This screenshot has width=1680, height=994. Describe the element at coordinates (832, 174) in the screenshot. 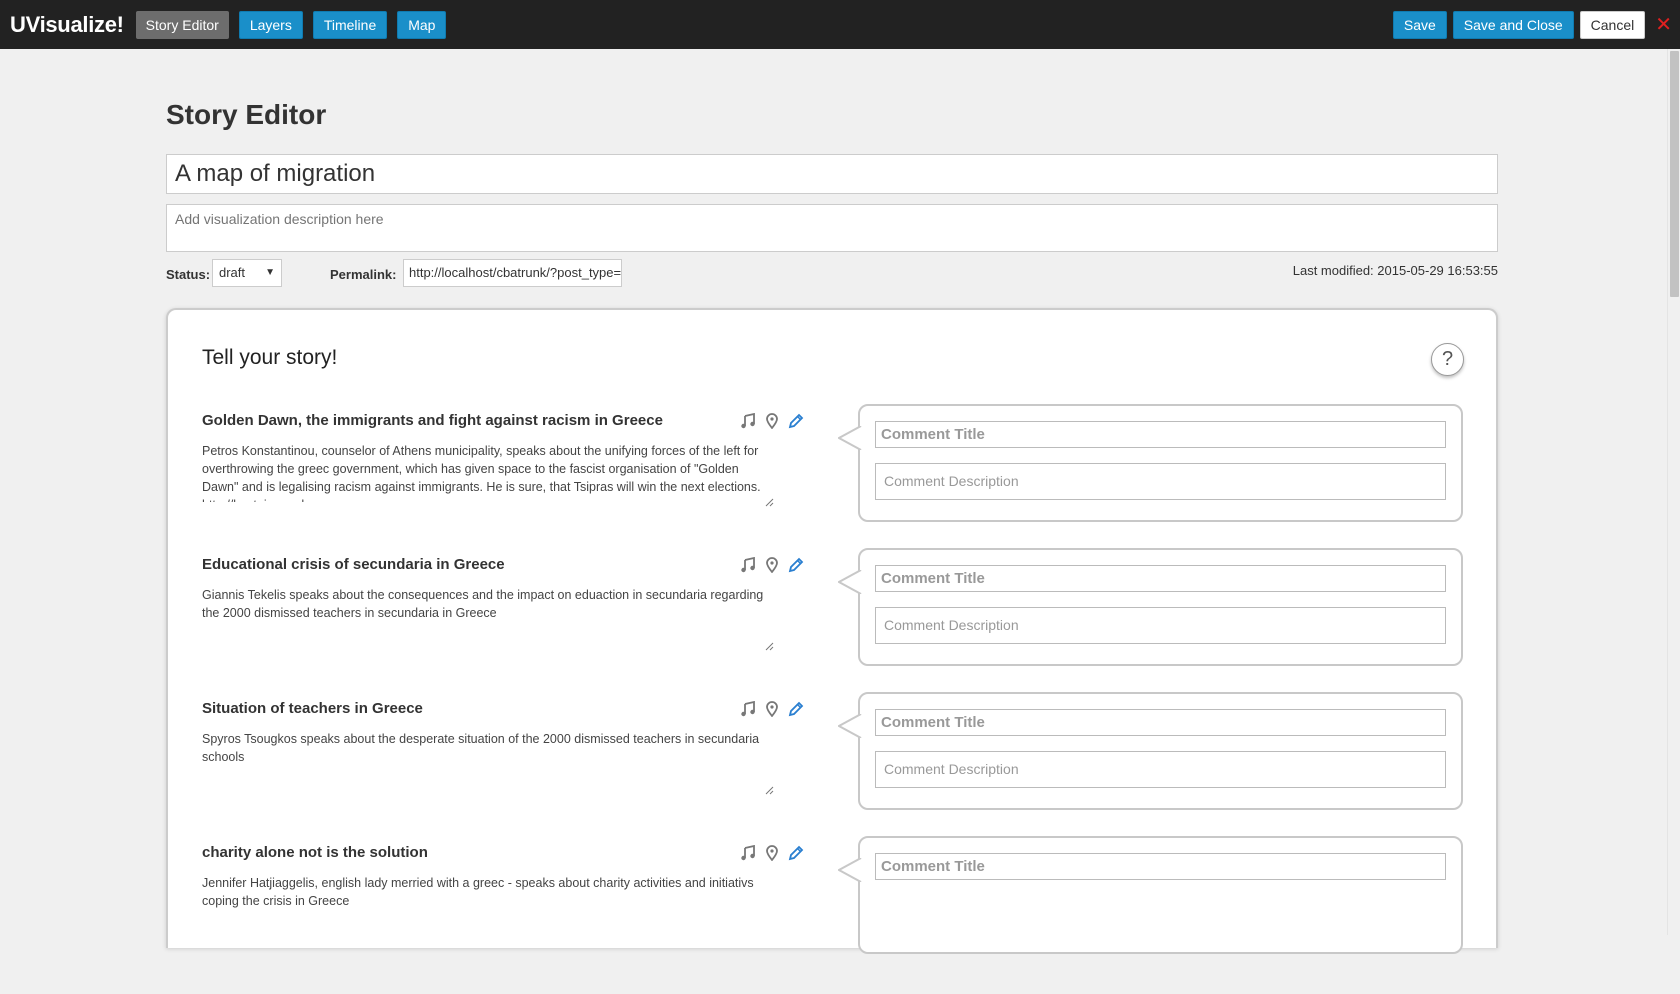

I see `visualization-title-input: A map of migration` at that location.